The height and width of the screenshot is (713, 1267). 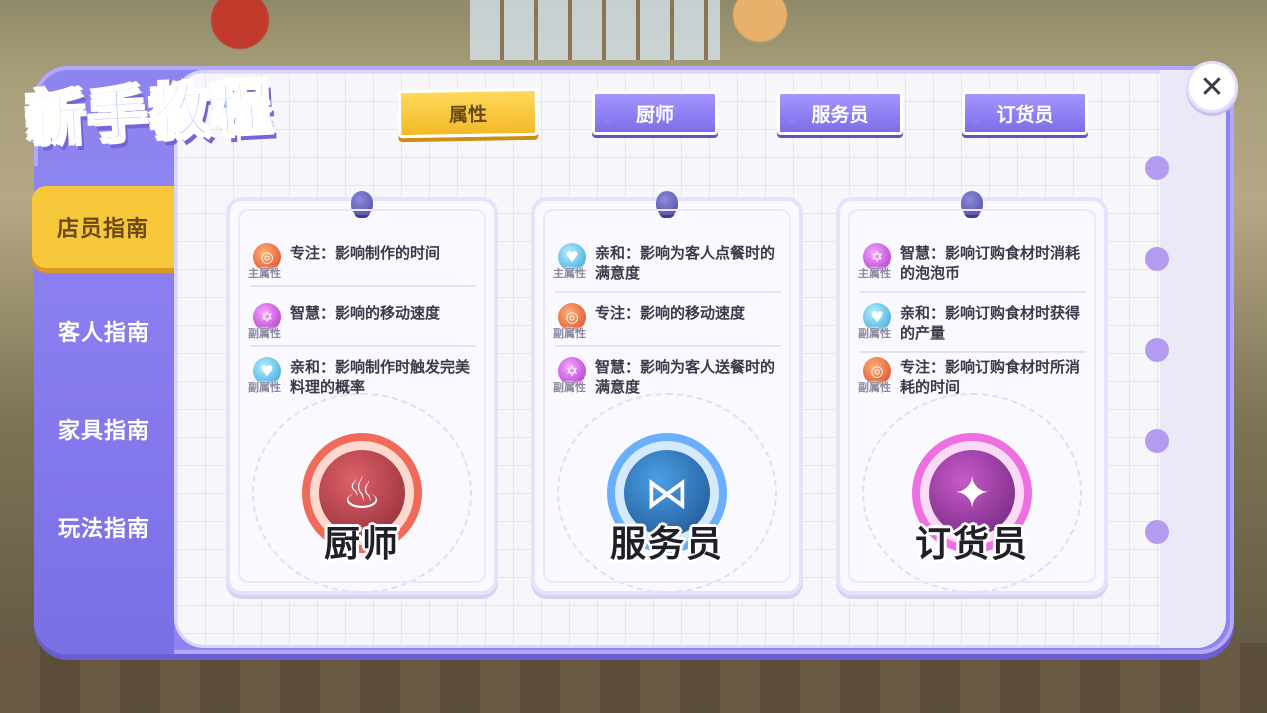 I want to click on tab-label: 厨师, so click(x=654, y=114).